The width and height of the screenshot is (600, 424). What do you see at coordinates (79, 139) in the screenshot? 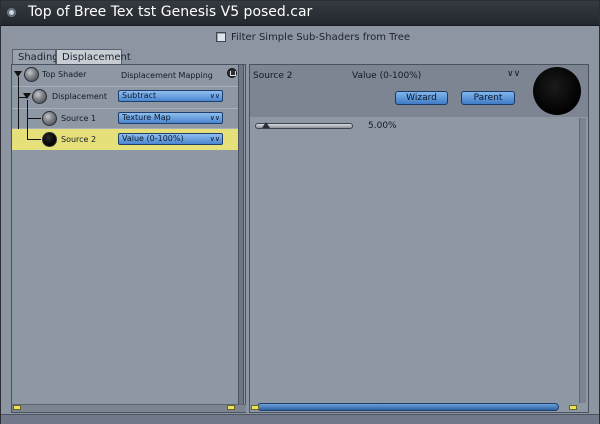
I see `node-label-source-2: Source 2` at bounding box center [79, 139].